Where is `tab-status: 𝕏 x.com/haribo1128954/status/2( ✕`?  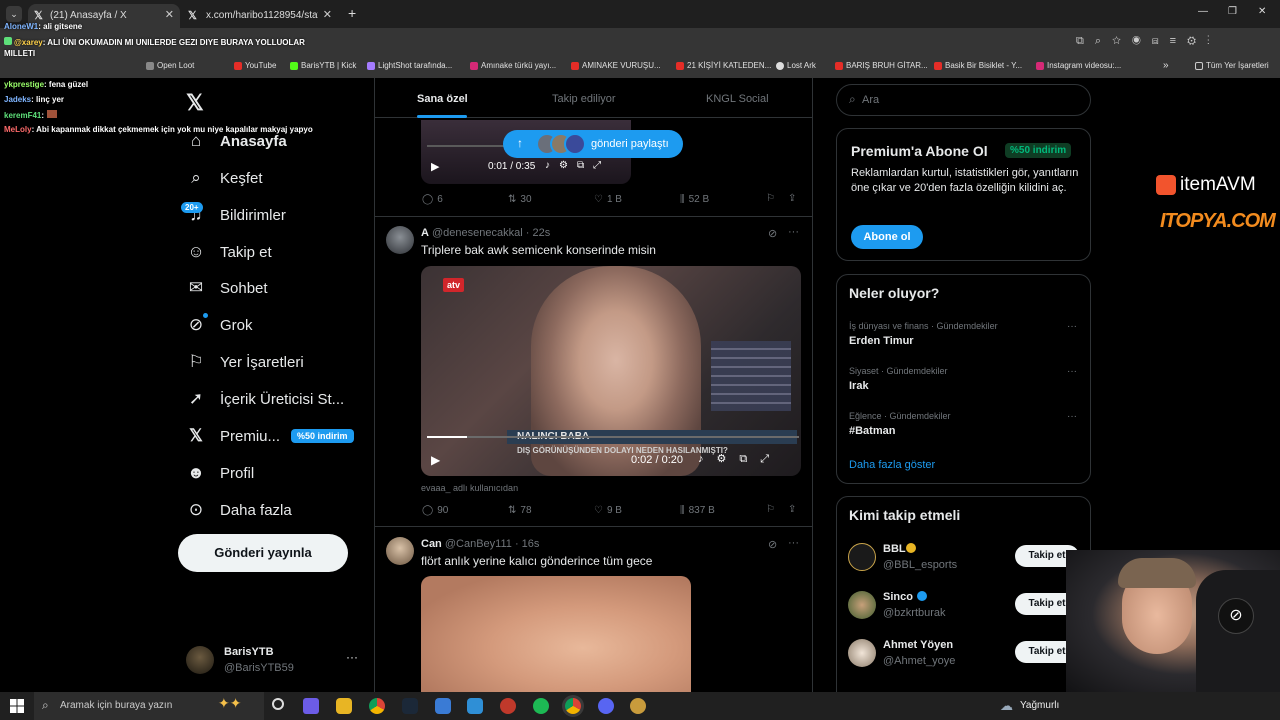 tab-status: 𝕏 x.com/haribo1128954/status/2( ✕ is located at coordinates (260, 16).